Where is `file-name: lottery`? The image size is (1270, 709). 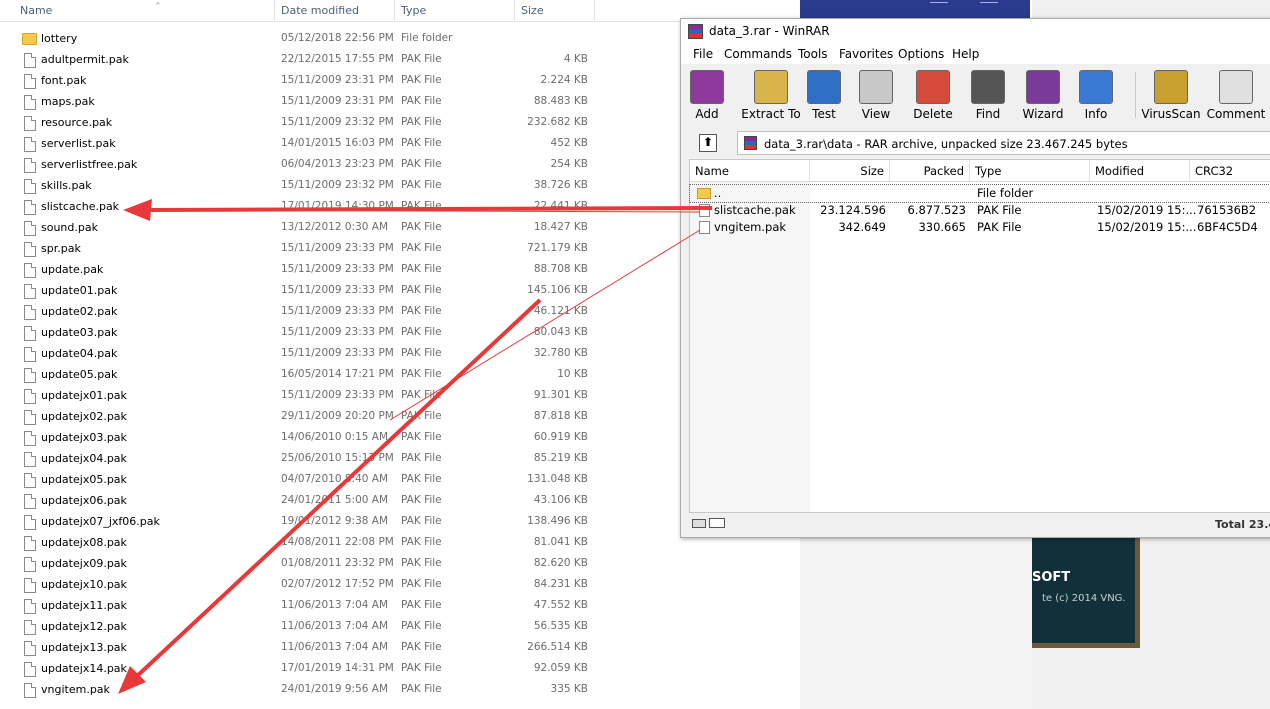 file-name: lottery is located at coordinates (59, 38).